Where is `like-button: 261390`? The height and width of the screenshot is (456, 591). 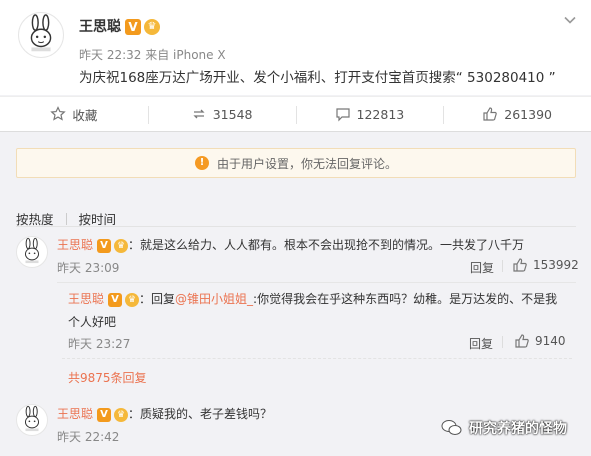 like-button: 261390 is located at coordinates (517, 114).